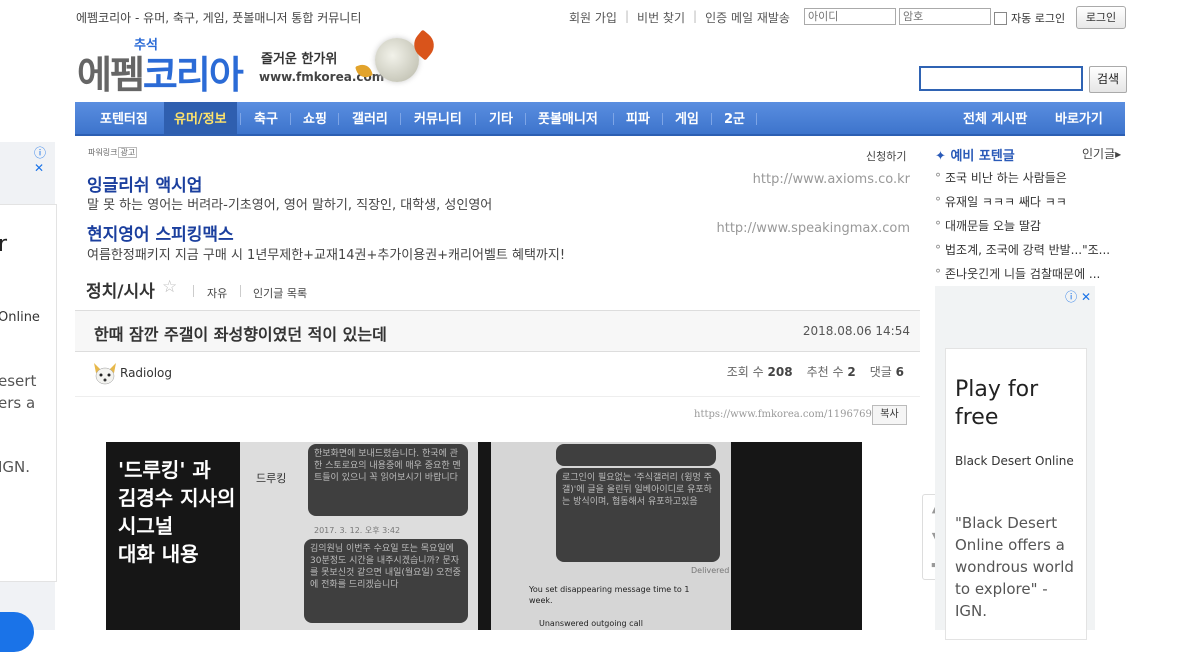 This screenshot has width=1200, height=652. I want to click on caption-line: 시그널, so click(146, 526).